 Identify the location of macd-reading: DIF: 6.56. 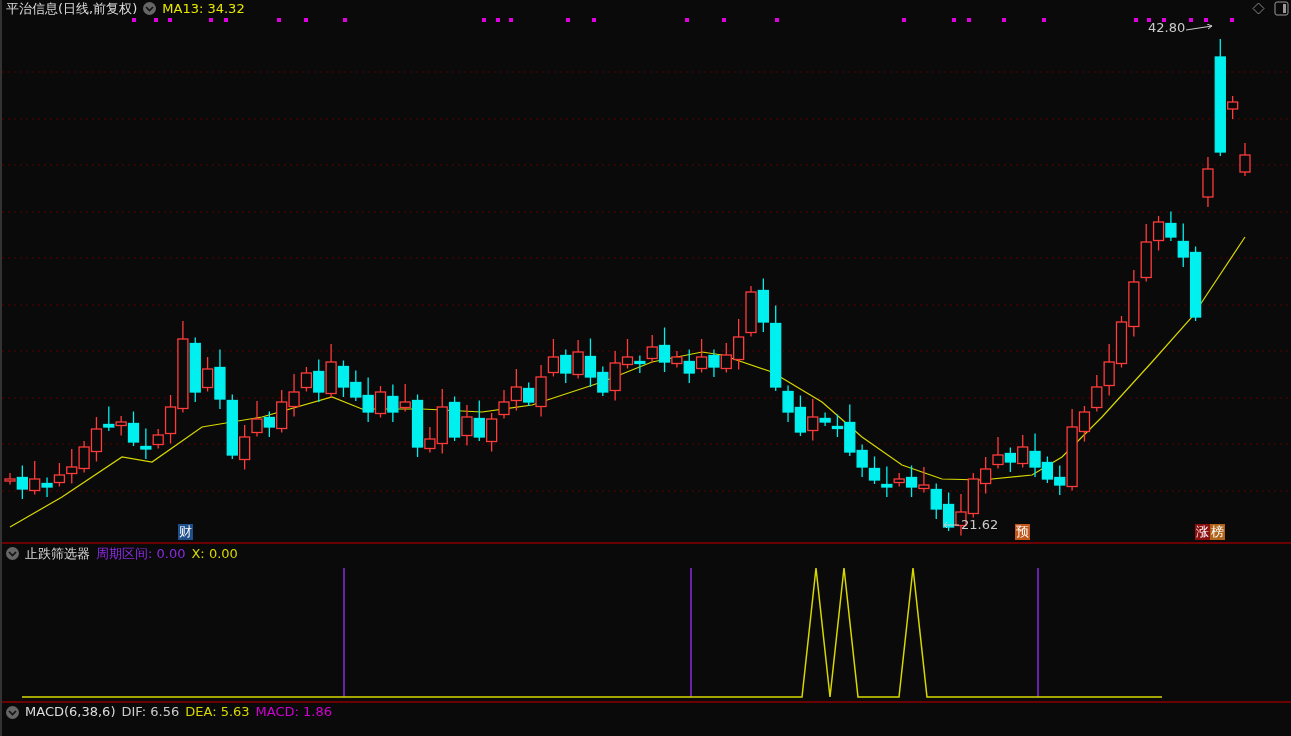
(150, 712).